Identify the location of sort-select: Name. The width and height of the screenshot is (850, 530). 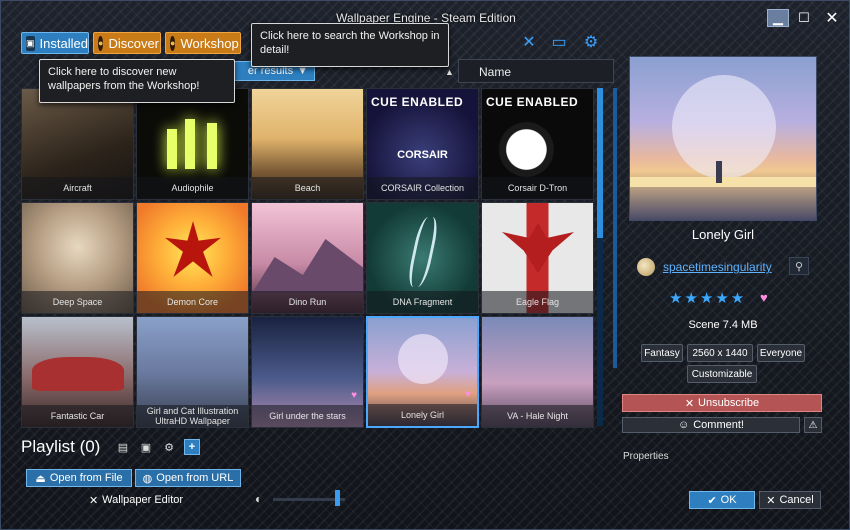
(536, 71).